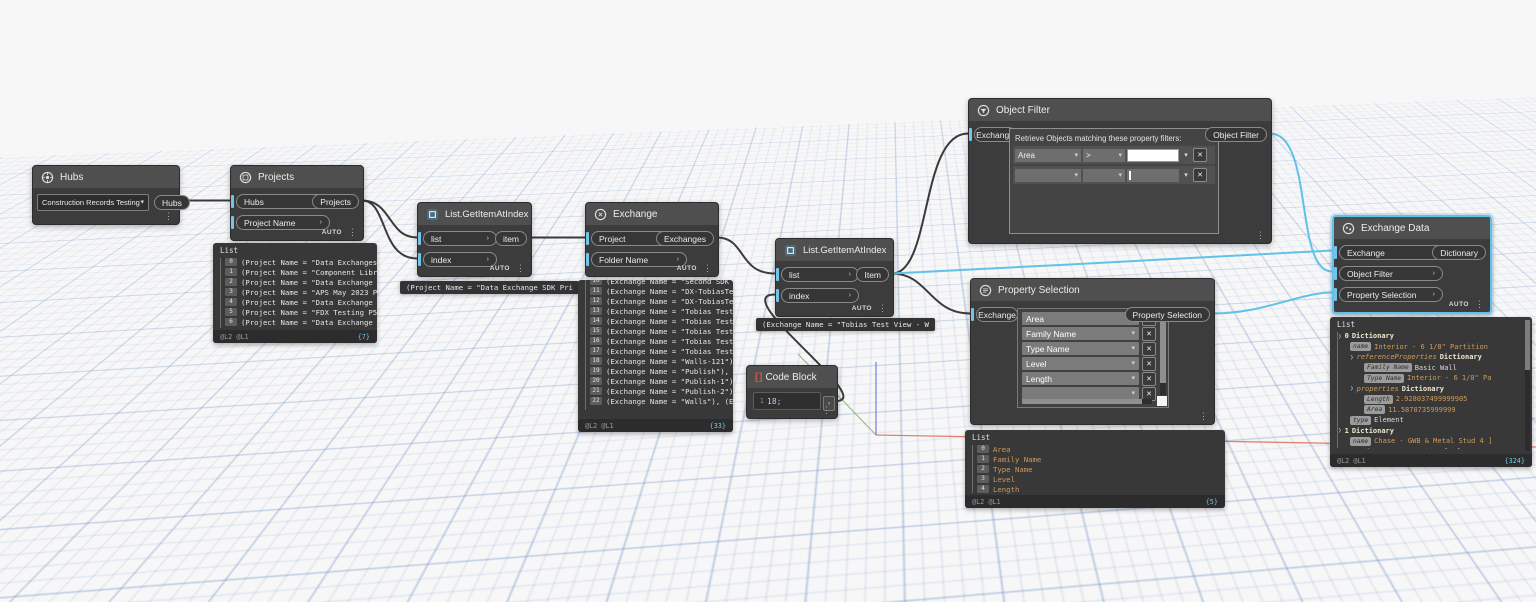 The image size is (1536, 602). I want to click on object-filter-output-port: Object Filter, so click(1236, 134).